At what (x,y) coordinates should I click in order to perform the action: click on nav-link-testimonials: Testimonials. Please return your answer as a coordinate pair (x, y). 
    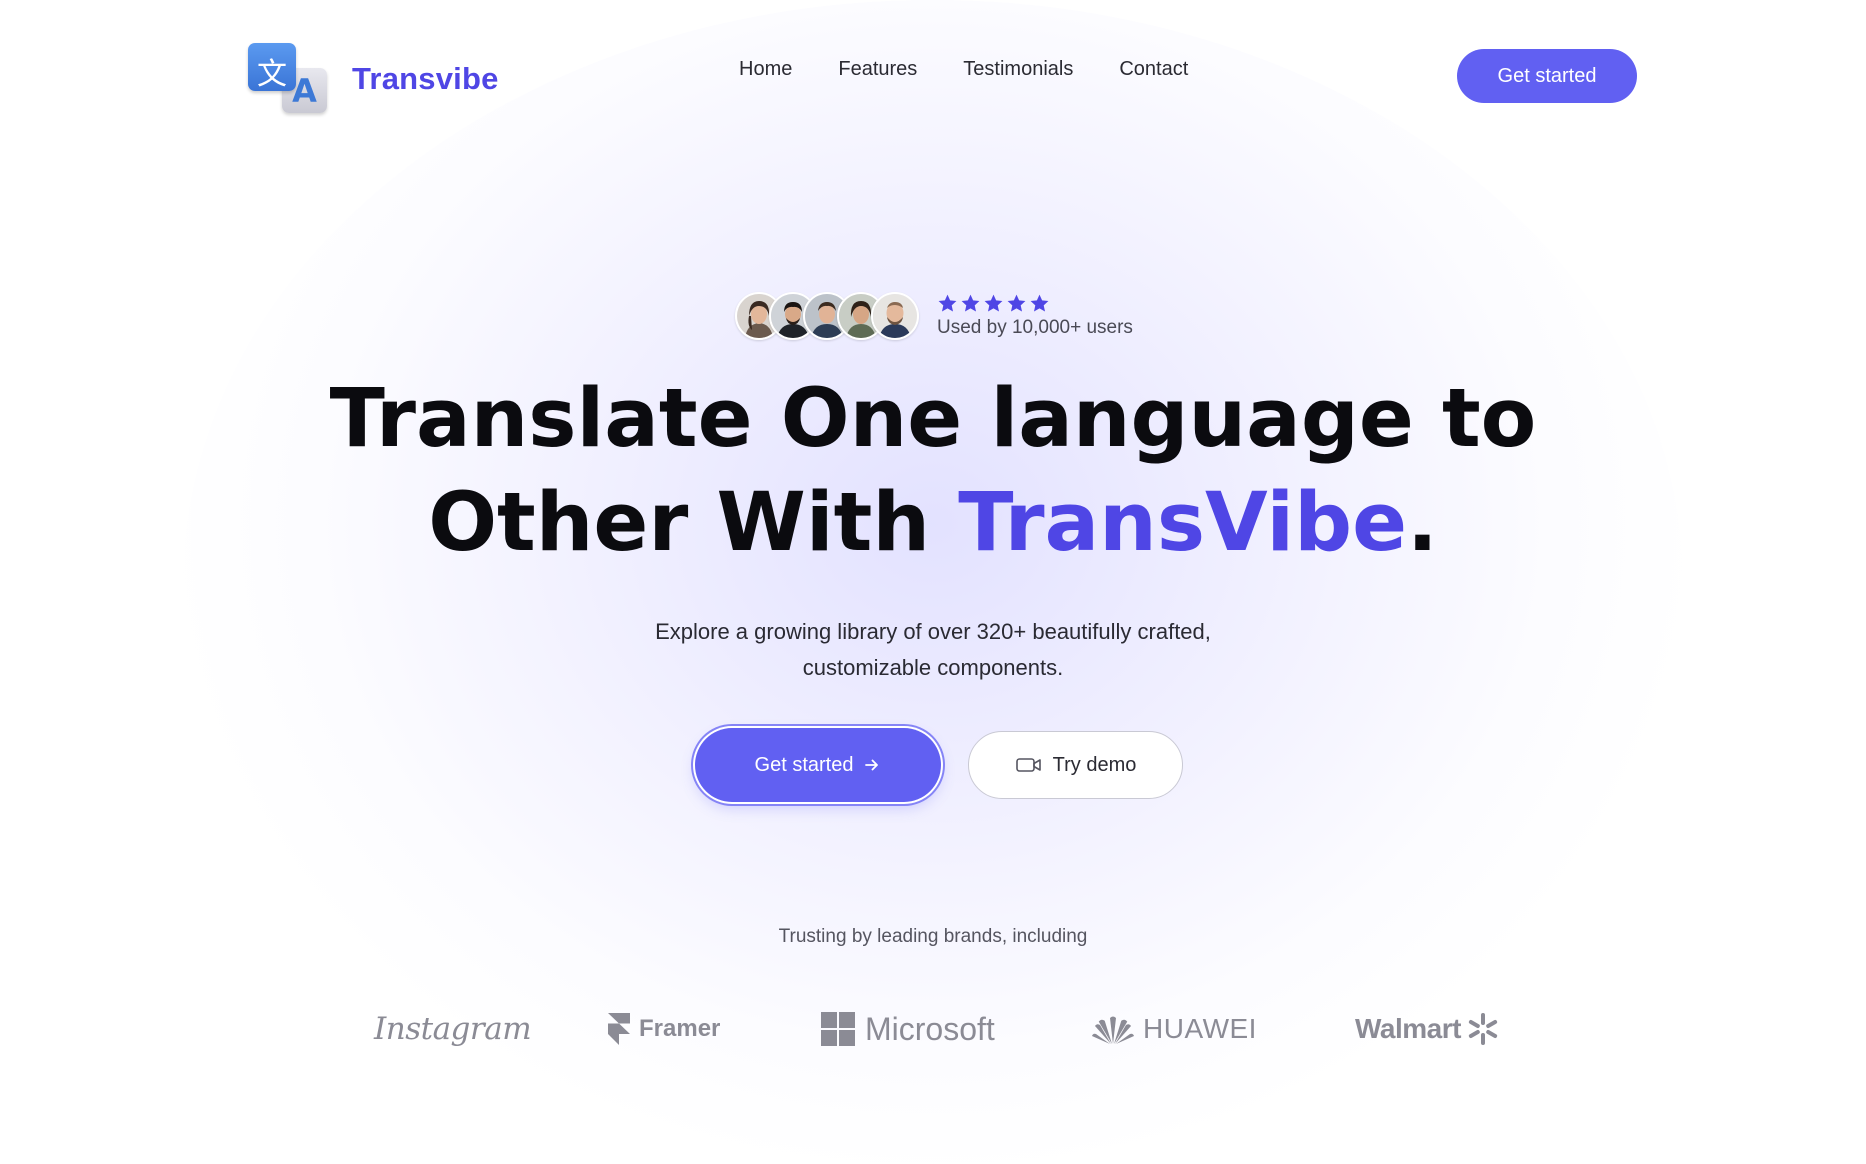
    Looking at the image, I should click on (1018, 69).